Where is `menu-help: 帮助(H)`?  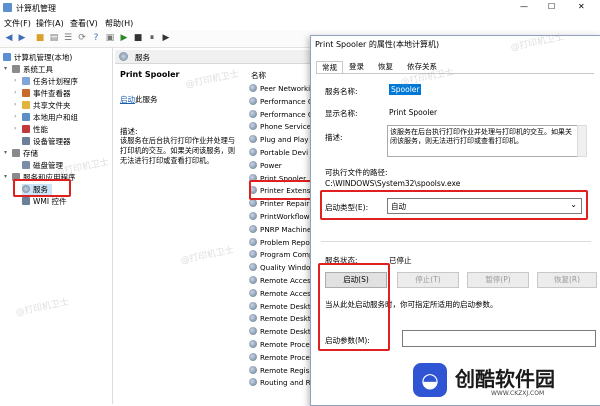 menu-help: 帮助(H) is located at coordinates (119, 23).